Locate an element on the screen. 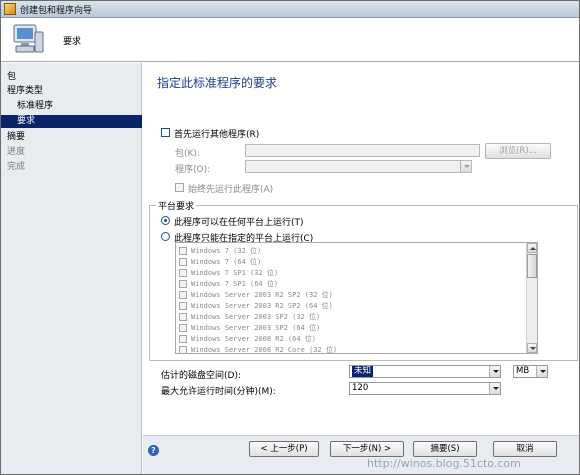 Image resolution: width=580 pixels, height=475 pixels. sidebar-item-progress: 进度 is located at coordinates (16, 152).